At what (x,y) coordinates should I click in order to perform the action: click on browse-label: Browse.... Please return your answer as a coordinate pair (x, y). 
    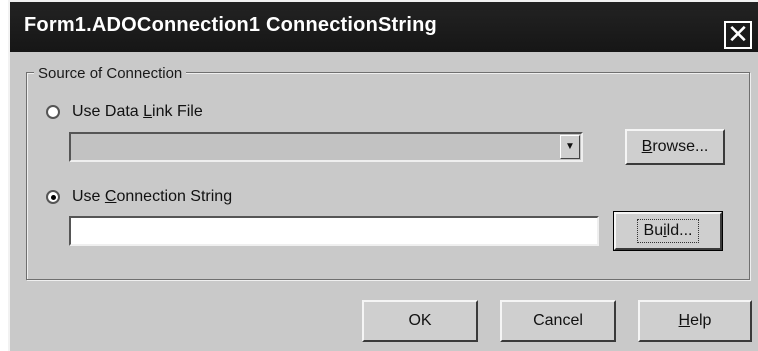
    Looking at the image, I should click on (675, 146).